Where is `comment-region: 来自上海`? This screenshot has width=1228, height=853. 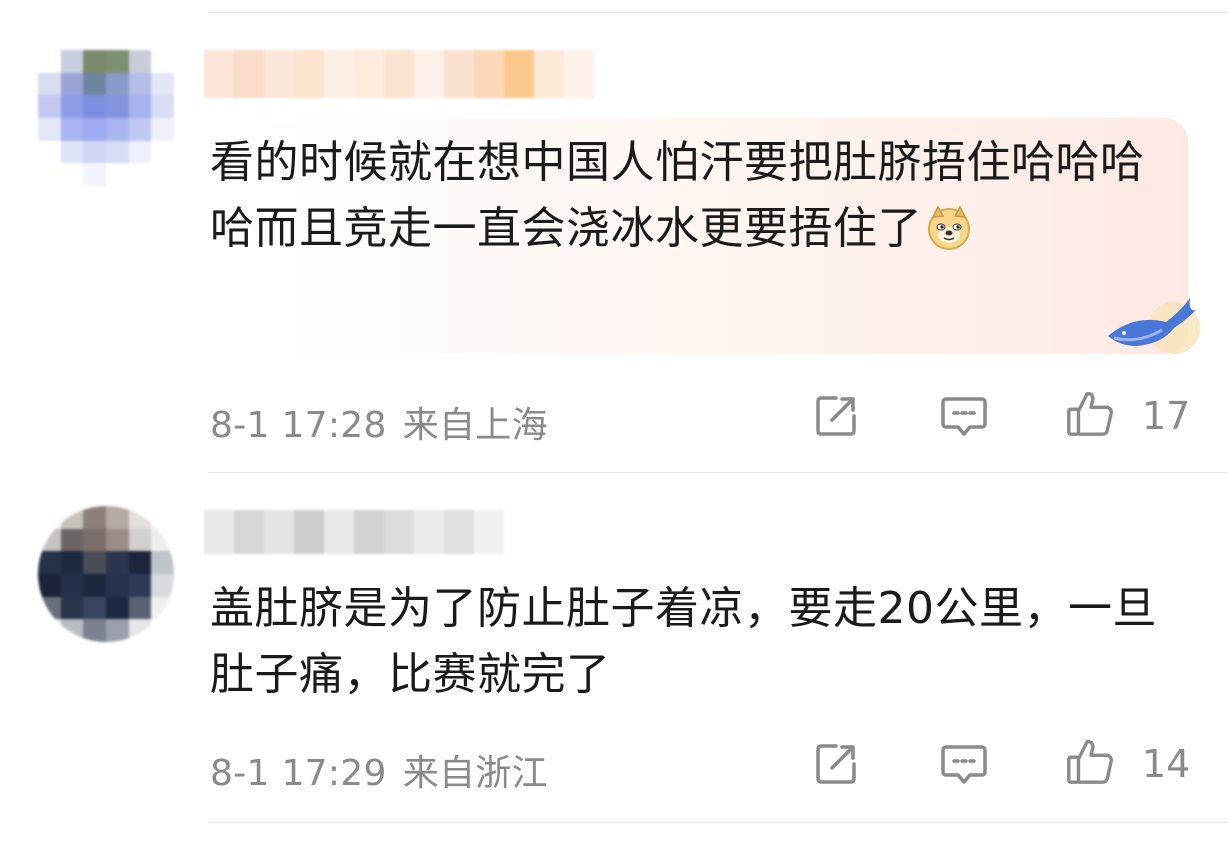
comment-region: 来自上海 is located at coordinates (475, 425).